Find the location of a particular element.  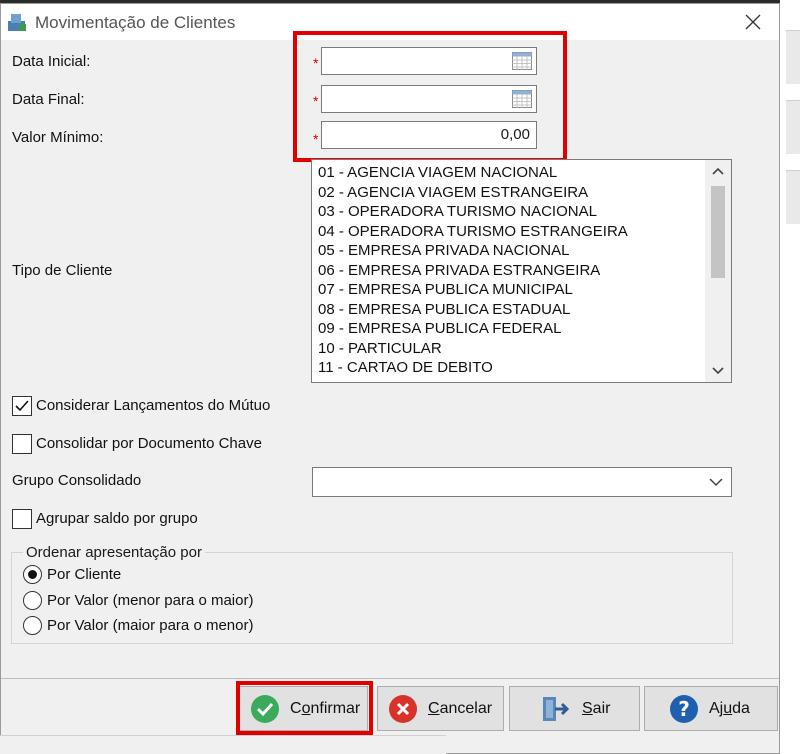

list-item: 07 - EMPRESA PUBLICA MUNICIPAL is located at coordinates (473, 290).